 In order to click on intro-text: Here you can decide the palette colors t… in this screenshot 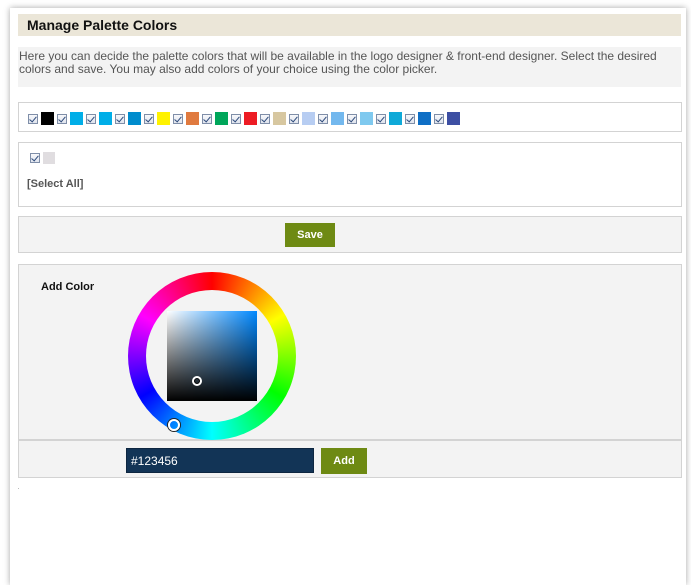, I will do `click(349, 67)`.